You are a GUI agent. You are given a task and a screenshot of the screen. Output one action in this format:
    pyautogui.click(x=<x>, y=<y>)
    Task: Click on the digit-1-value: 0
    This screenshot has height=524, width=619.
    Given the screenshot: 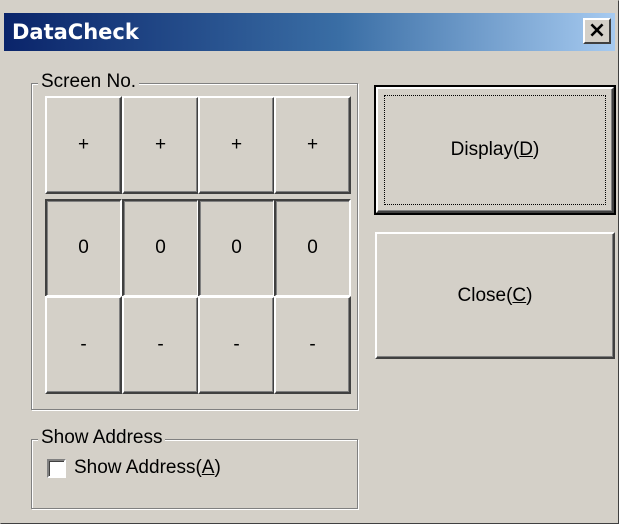 What is the action you would take?
    pyautogui.click(x=83, y=248)
    